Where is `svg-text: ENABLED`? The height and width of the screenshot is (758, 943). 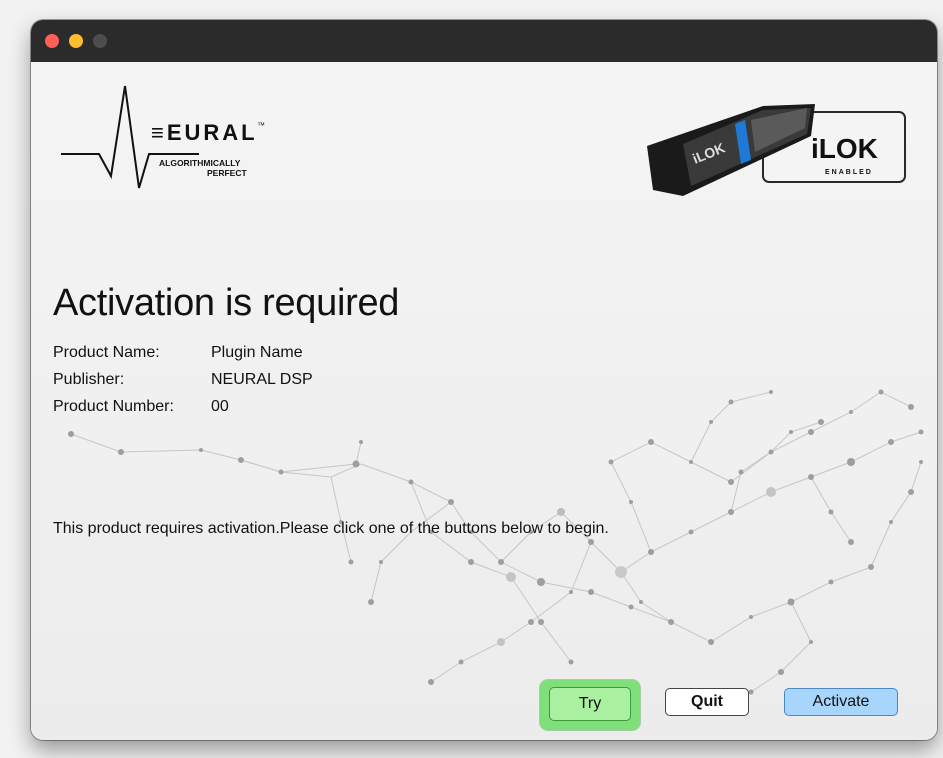
svg-text: ENABLED is located at coordinates (849, 172).